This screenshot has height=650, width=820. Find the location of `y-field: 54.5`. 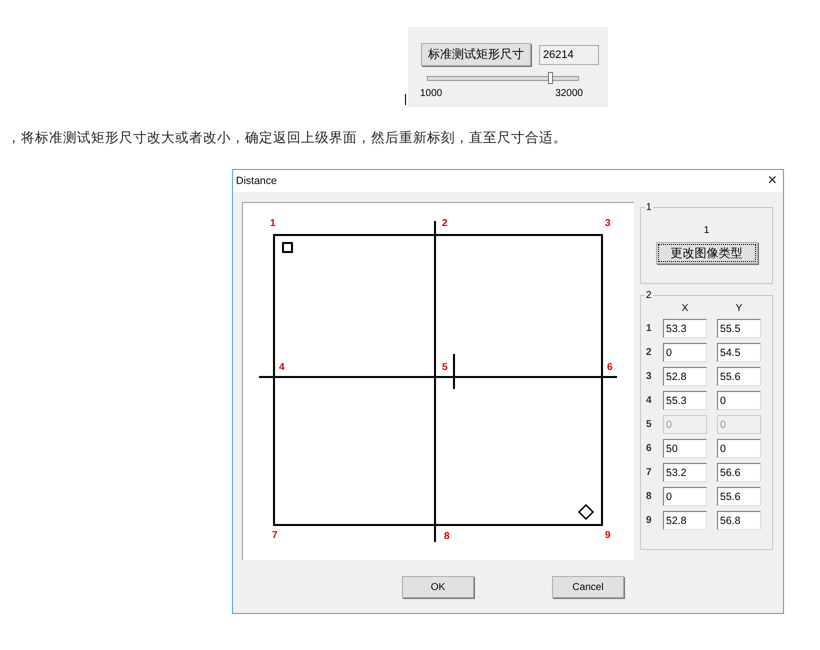

y-field: 54.5 is located at coordinates (739, 352).